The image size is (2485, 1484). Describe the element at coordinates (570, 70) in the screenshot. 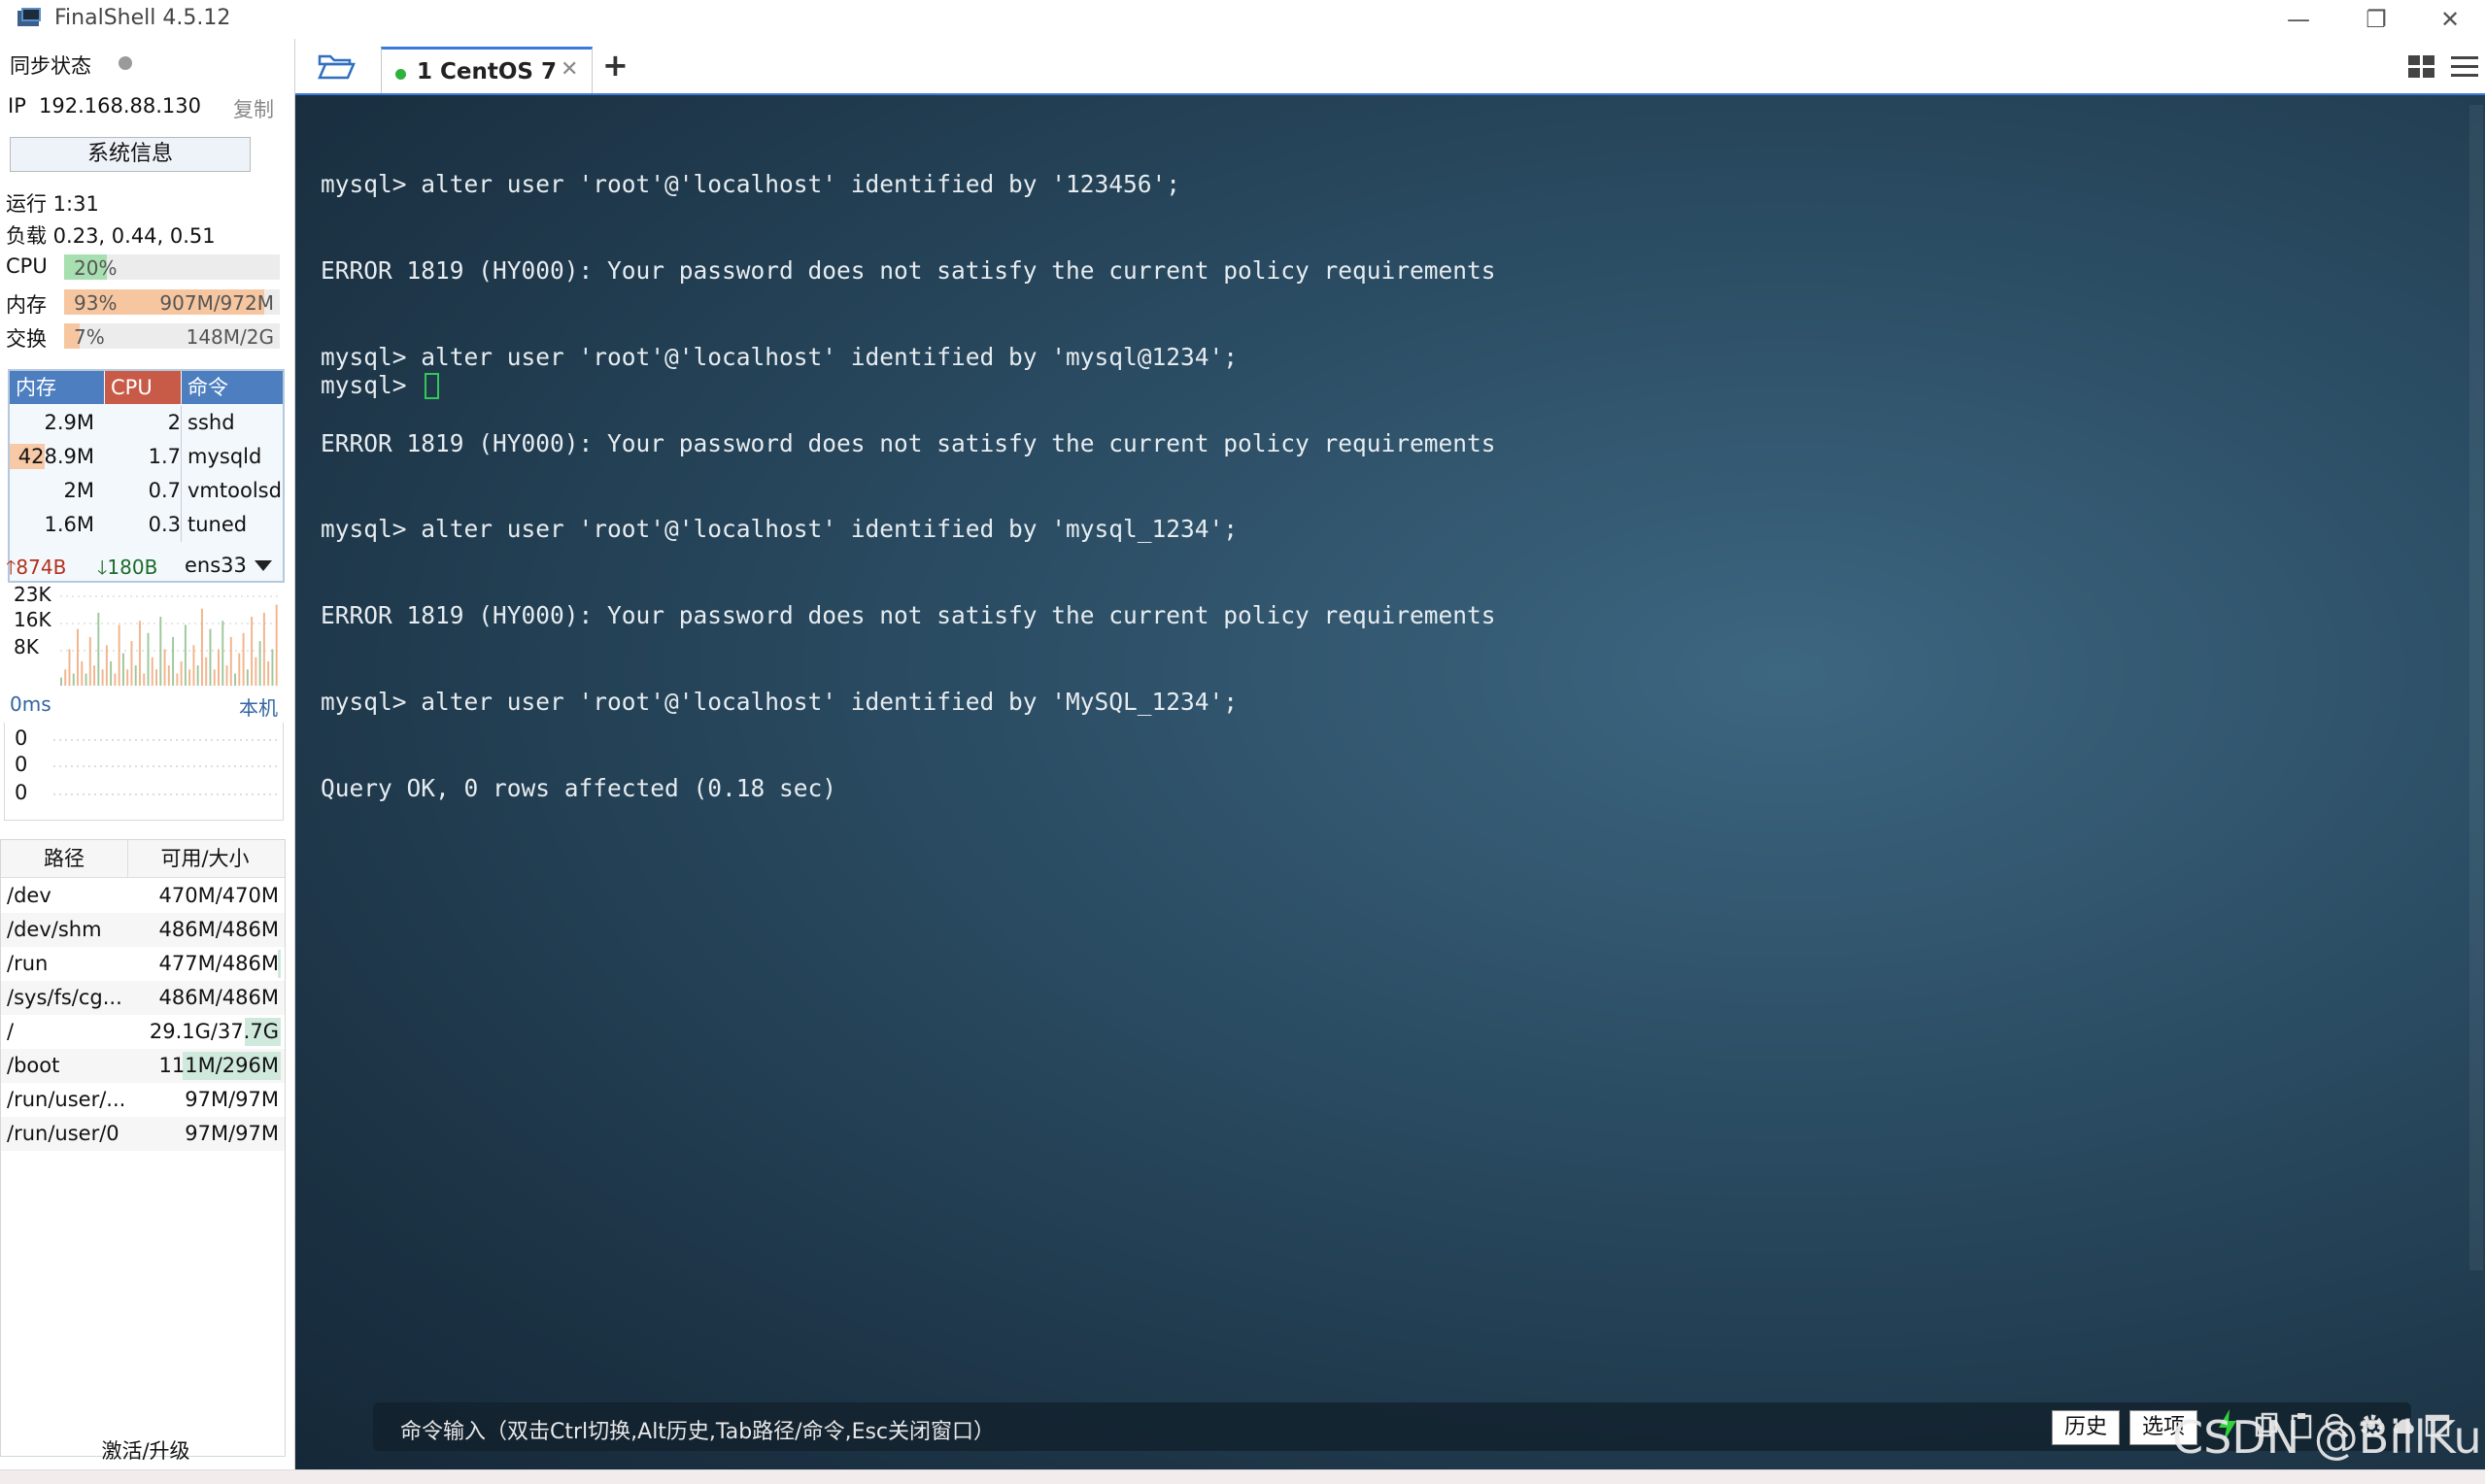

I see `close-tab-icon: ✕` at that location.